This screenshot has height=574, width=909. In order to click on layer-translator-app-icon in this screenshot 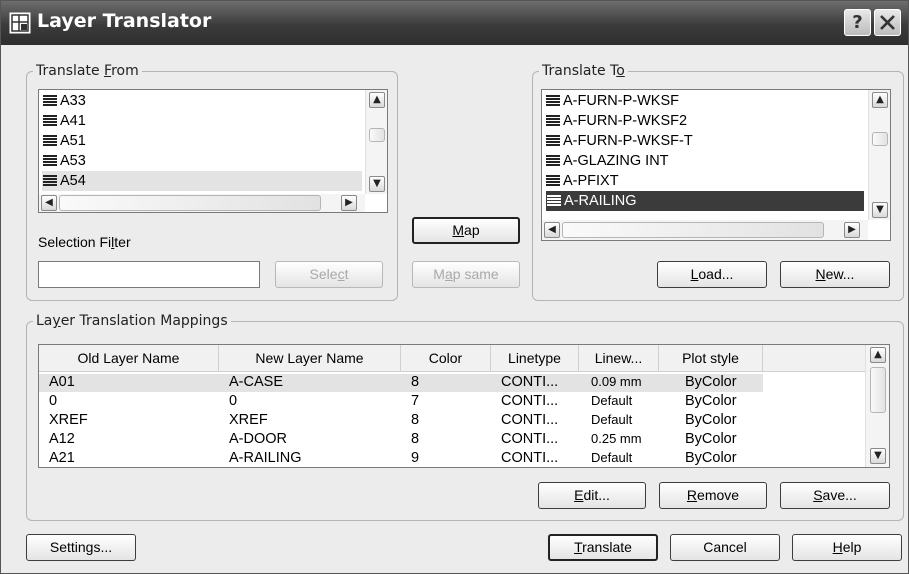, I will do `click(20, 23)`.